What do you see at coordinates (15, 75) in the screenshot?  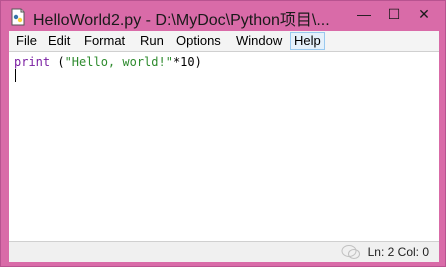 I see `text-cursor` at bounding box center [15, 75].